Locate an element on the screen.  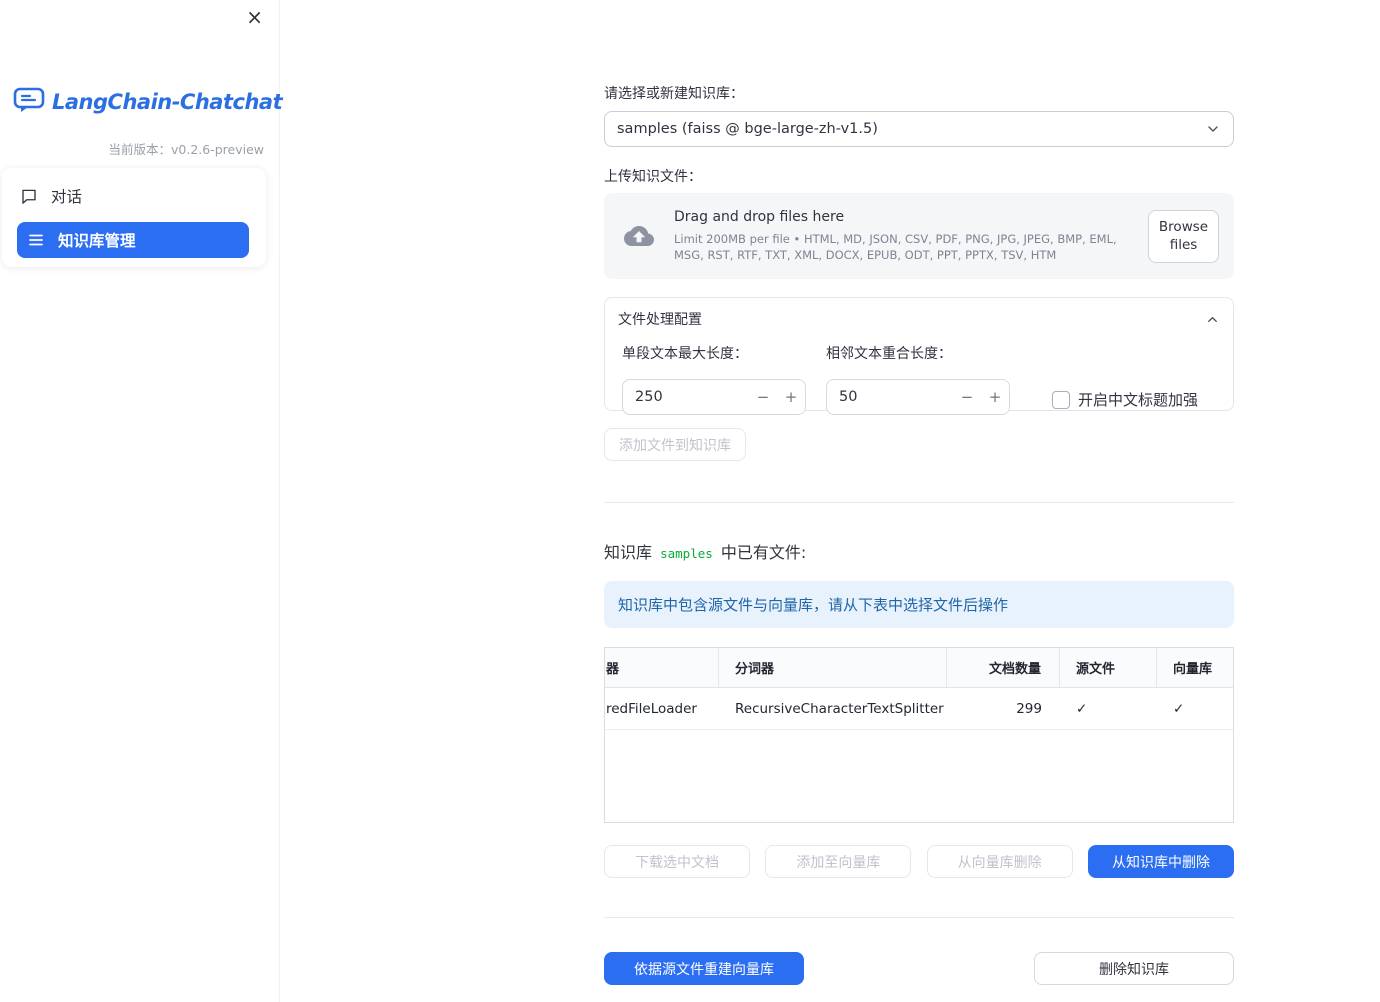
cloud-upload-icon is located at coordinates (639, 236).